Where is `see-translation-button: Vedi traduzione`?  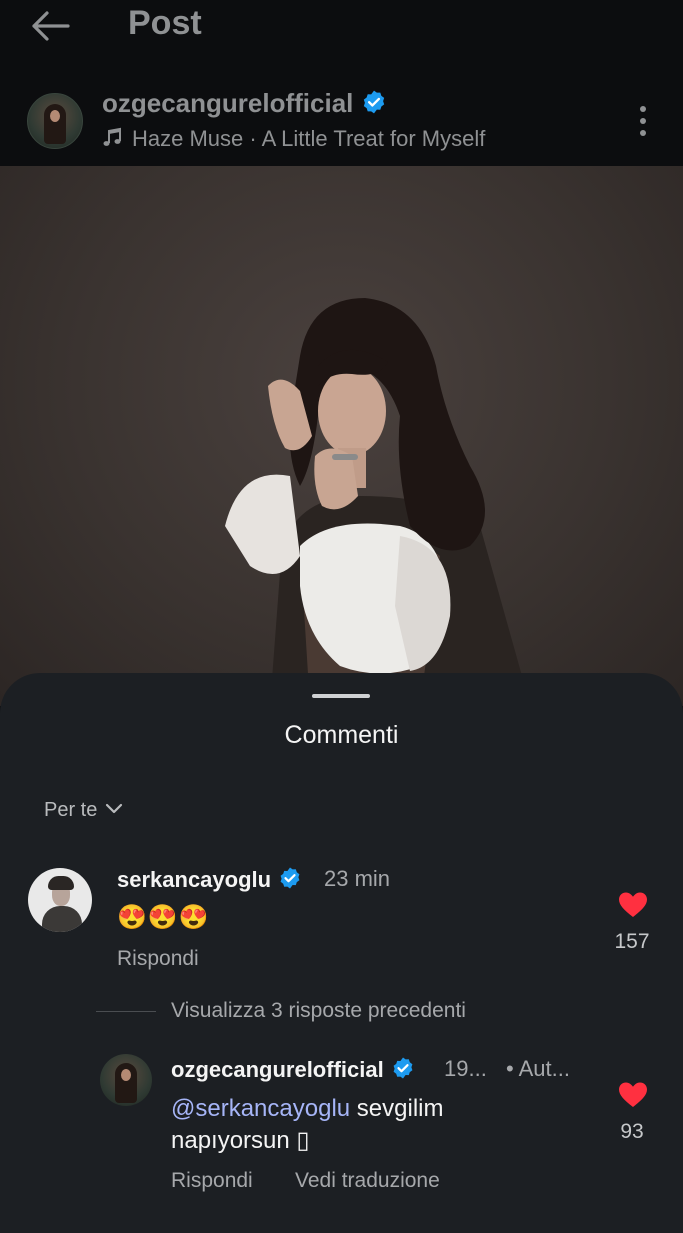 see-translation-button: Vedi traduzione is located at coordinates (367, 1181).